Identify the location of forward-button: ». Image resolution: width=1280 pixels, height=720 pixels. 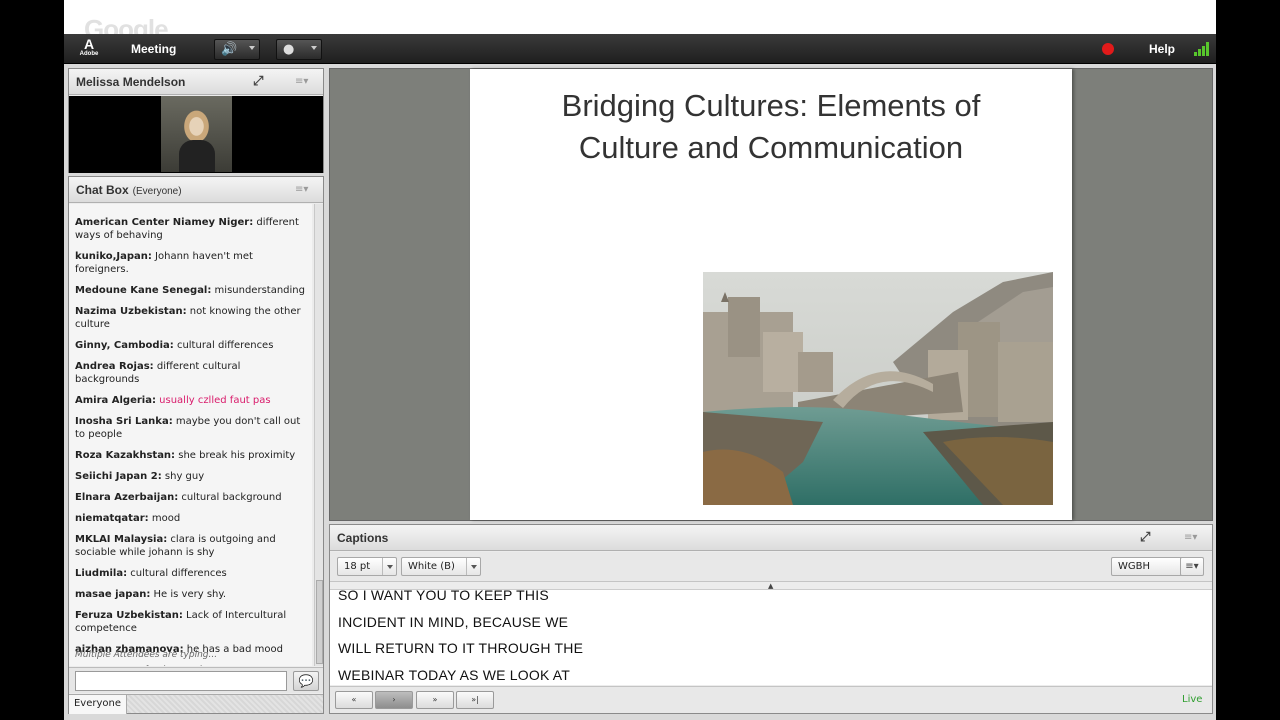
(435, 700).